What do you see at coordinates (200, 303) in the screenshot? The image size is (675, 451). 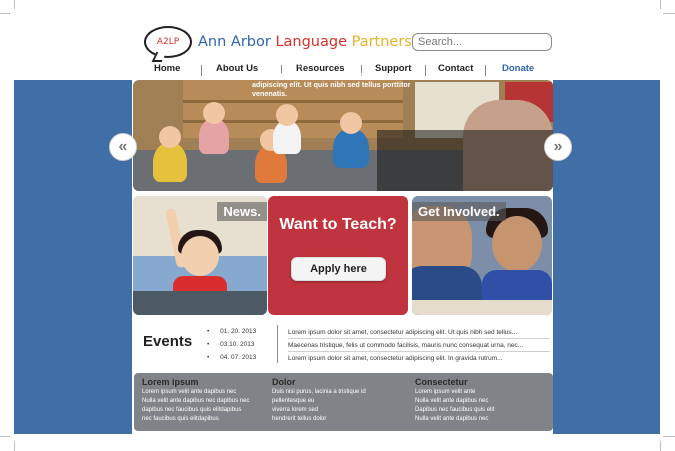 I see `news-photo-desk` at bounding box center [200, 303].